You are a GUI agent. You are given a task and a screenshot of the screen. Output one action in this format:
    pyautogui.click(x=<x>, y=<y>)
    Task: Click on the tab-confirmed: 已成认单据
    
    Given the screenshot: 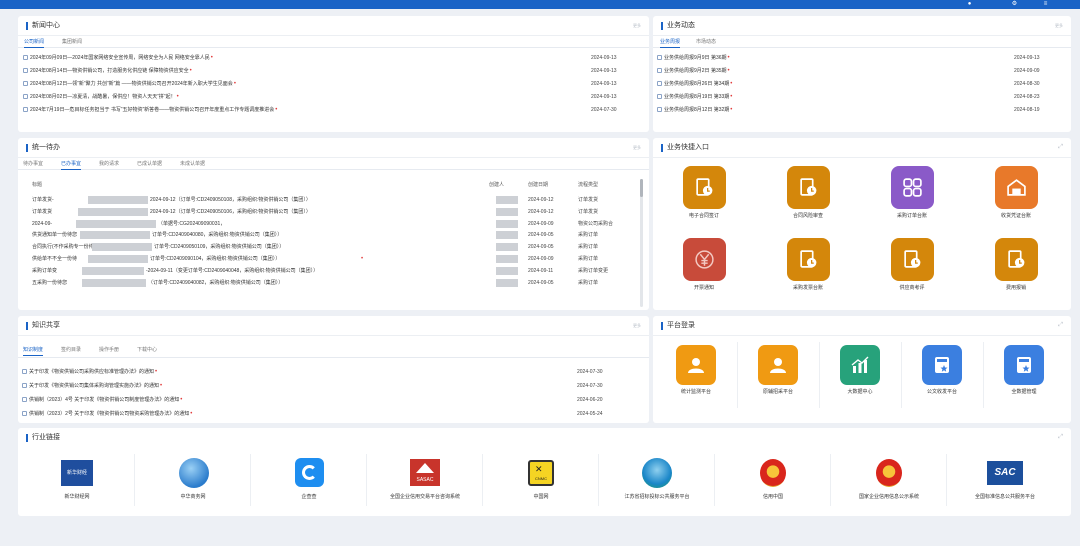 What is the action you would take?
    pyautogui.click(x=149, y=164)
    